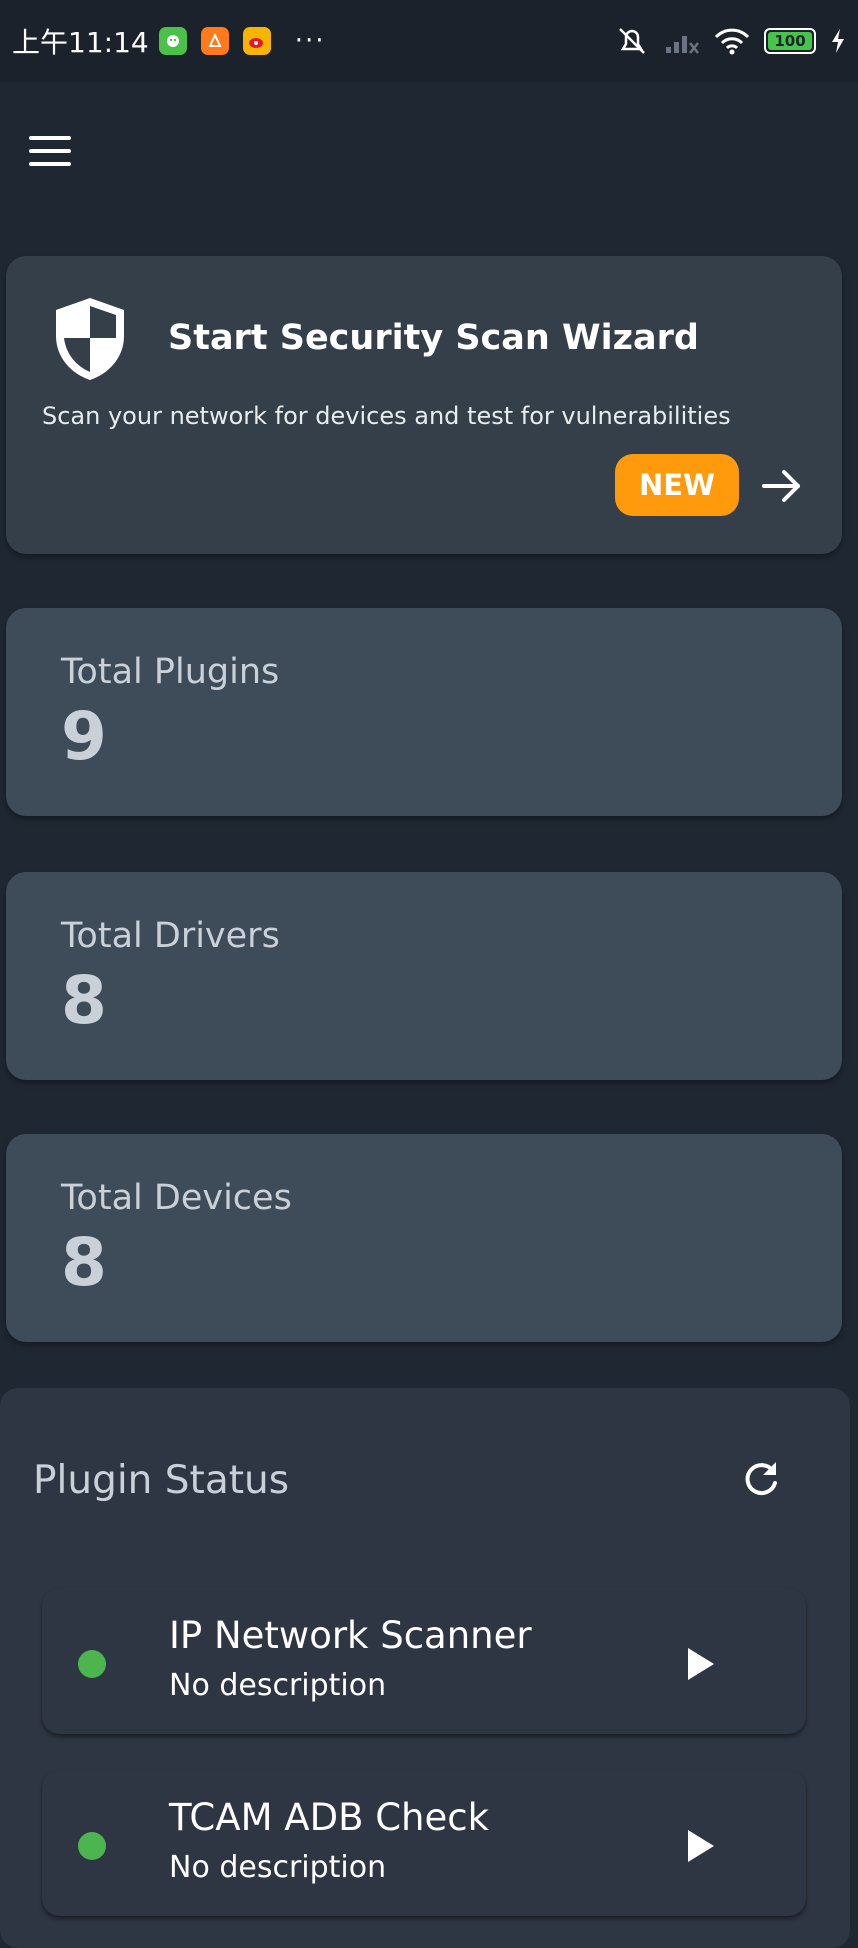 The width and height of the screenshot is (858, 1948). What do you see at coordinates (170, 936) in the screenshot?
I see `stat-label: Total Drivers` at bounding box center [170, 936].